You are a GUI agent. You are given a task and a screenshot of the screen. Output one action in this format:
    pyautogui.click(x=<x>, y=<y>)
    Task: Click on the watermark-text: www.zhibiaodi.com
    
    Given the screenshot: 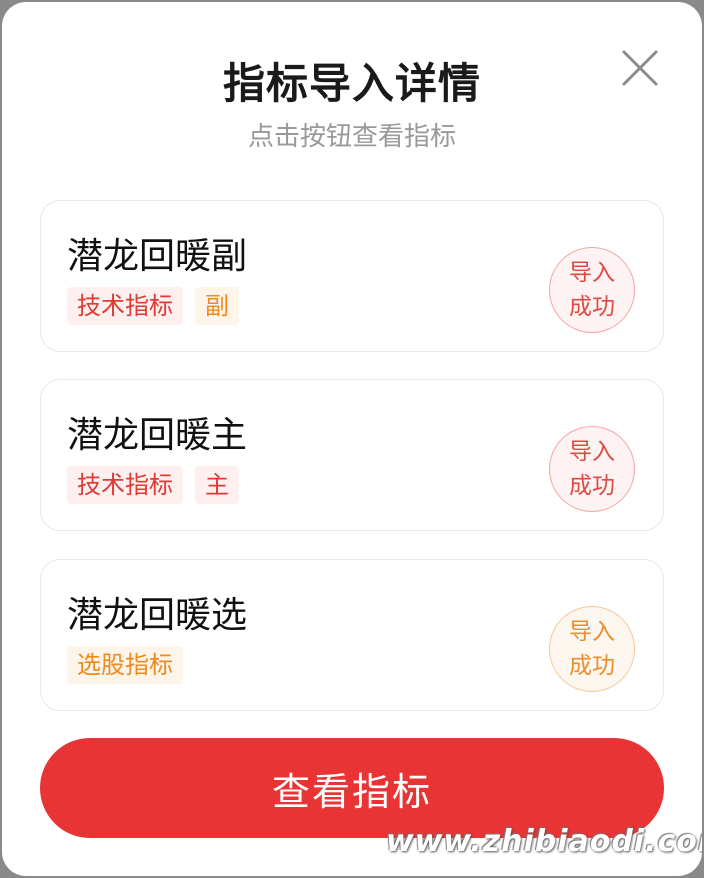 What is the action you would take?
    pyautogui.click(x=544, y=841)
    